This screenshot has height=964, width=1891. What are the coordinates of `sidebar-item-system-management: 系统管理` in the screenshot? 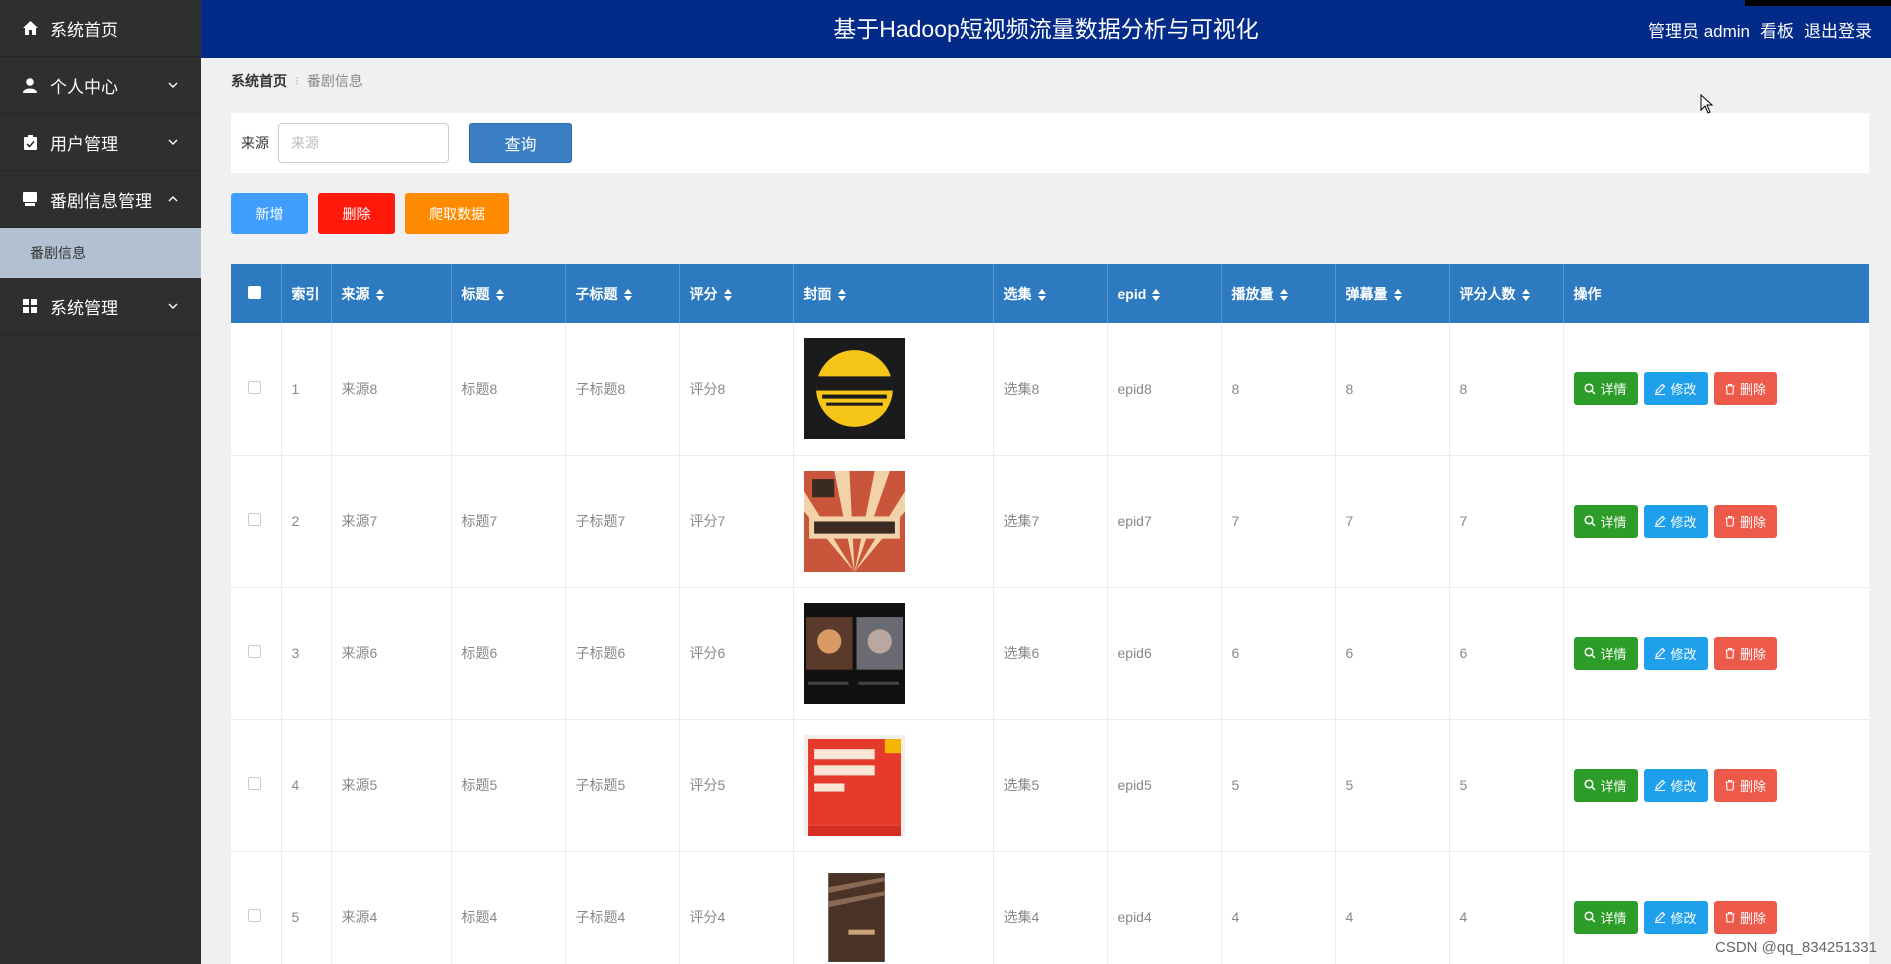 It's located at (100, 306).